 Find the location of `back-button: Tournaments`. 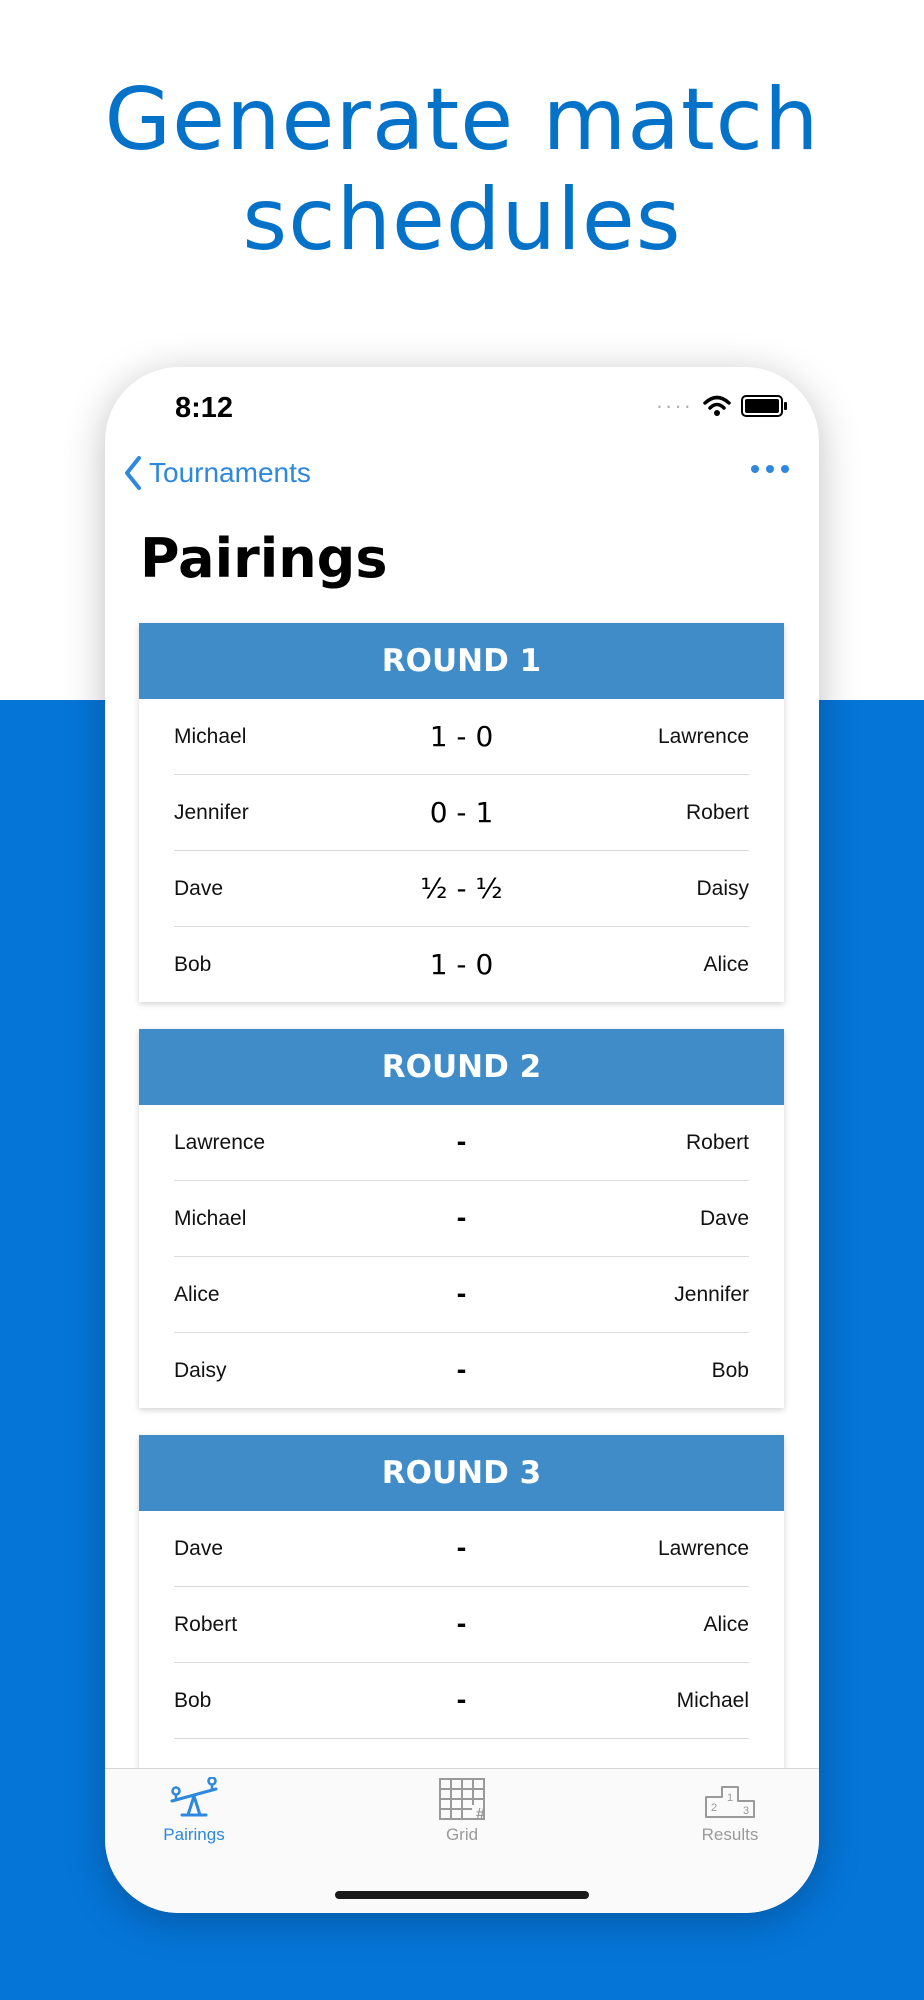

back-button: Tournaments is located at coordinates (217, 473).